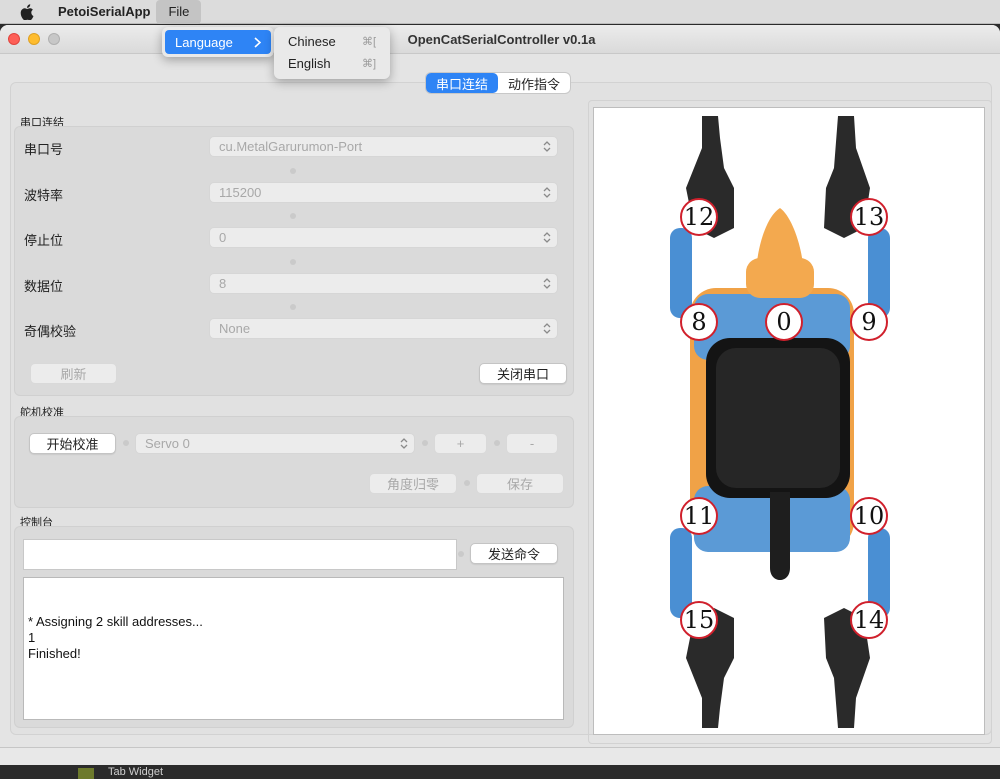  I want to click on port-value: cu.MetalGarurumon-Port, so click(291, 146).